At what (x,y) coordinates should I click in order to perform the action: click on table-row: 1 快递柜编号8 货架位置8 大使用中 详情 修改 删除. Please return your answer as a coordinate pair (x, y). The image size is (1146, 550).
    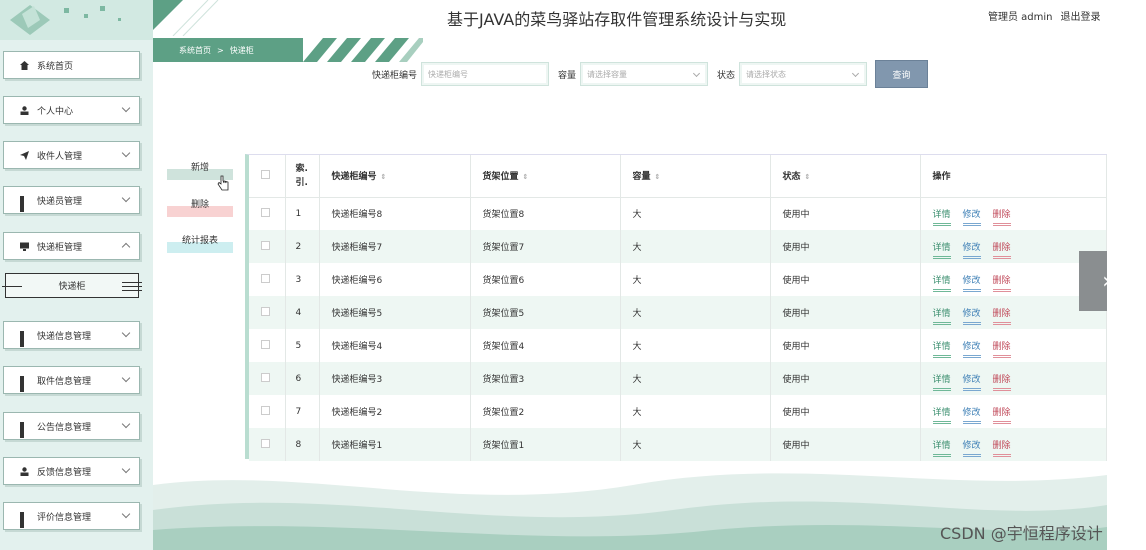
    Looking at the image, I should click on (678, 213).